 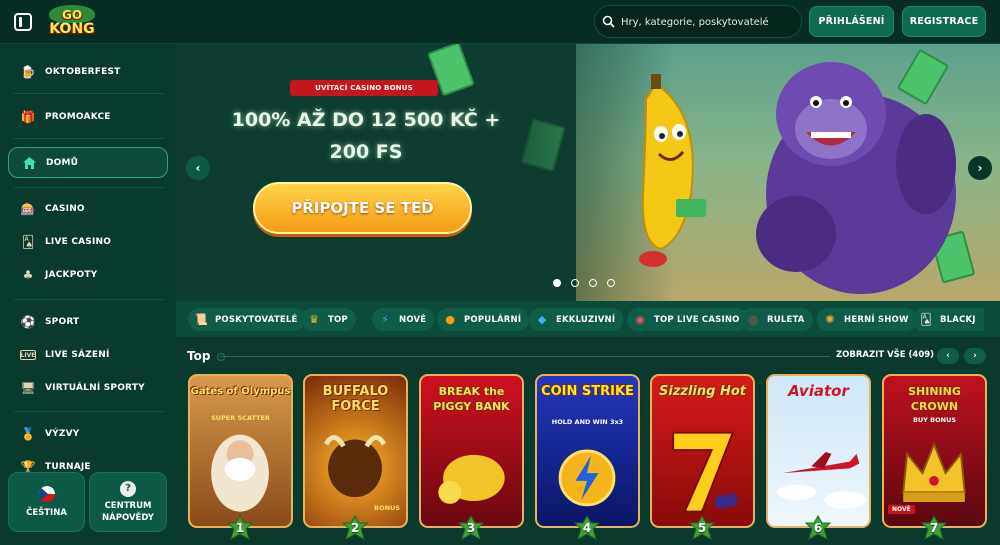 I want to click on chip-icon: ◉, so click(x=640, y=319).